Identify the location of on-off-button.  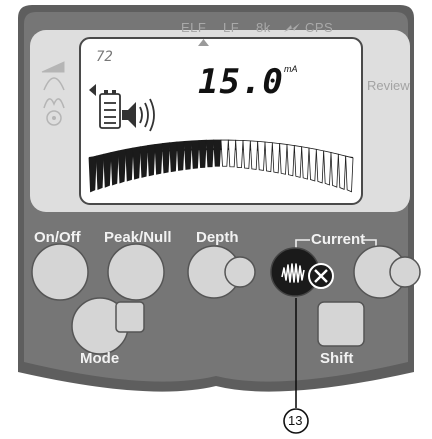
(60, 272).